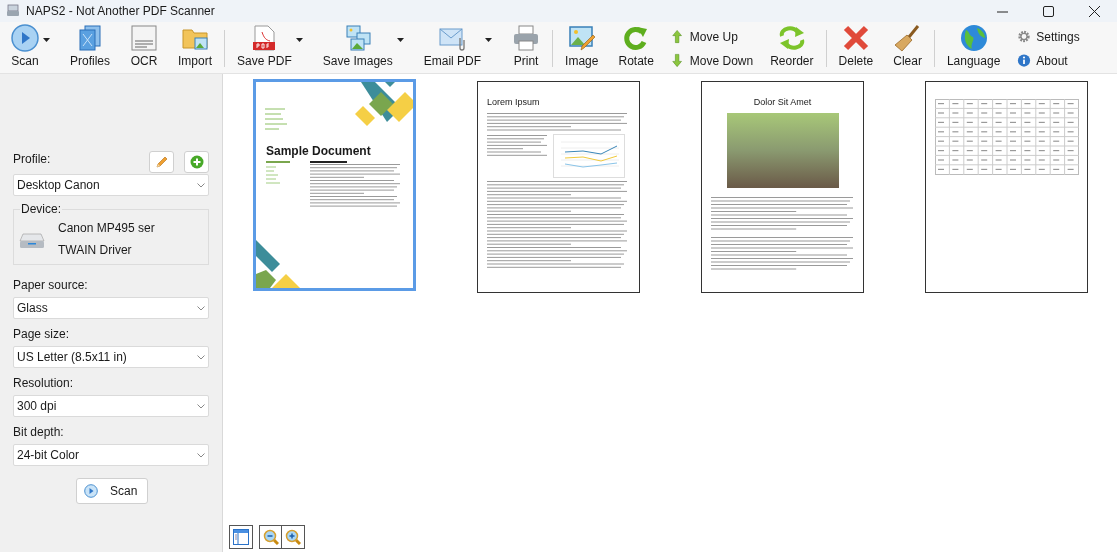  Describe the element at coordinates (357, 38) in the screenshot. I see `pictures-icon` at that location.